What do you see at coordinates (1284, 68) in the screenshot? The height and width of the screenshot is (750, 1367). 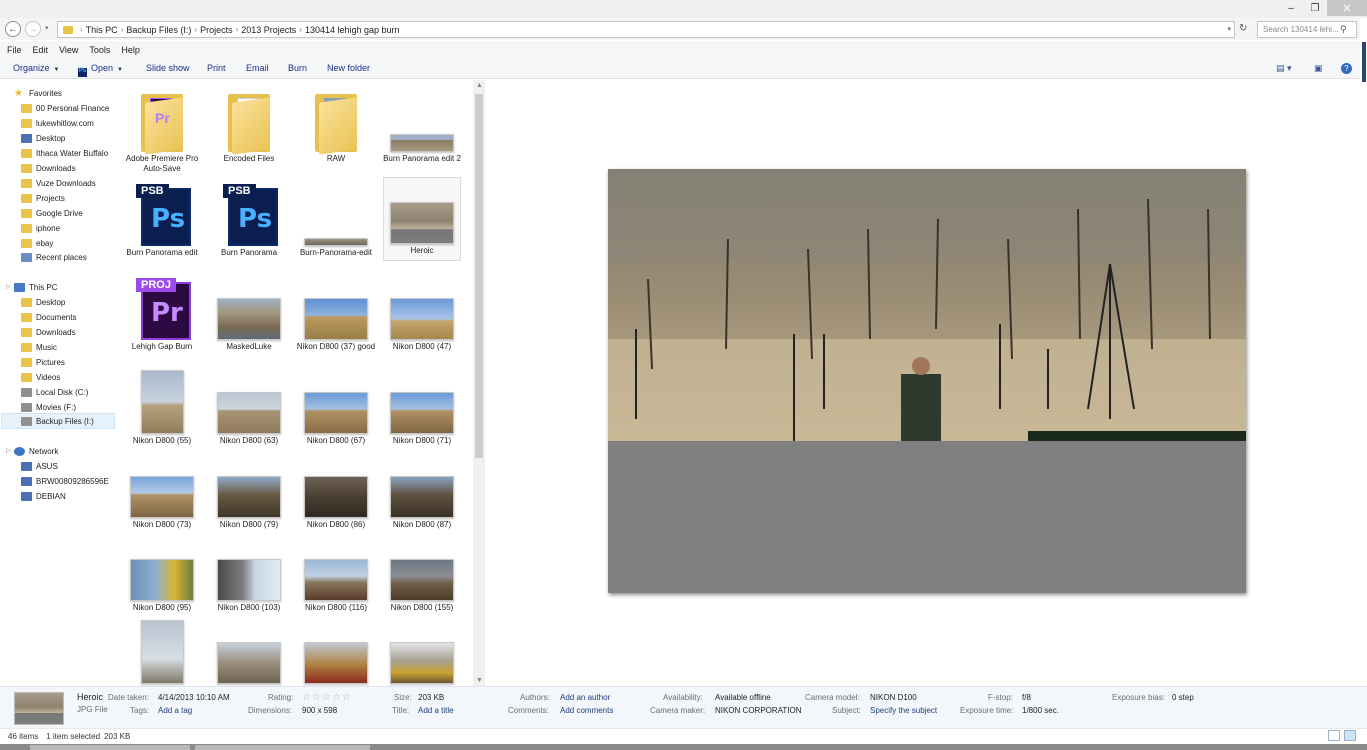 I see `change-view-icon: ▤ ▾` at bounding box center [1284, 68].